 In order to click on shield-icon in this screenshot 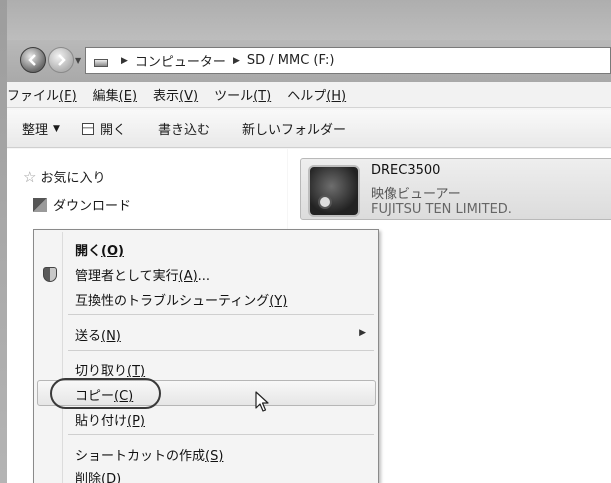, I will do `click(50, 274)`.